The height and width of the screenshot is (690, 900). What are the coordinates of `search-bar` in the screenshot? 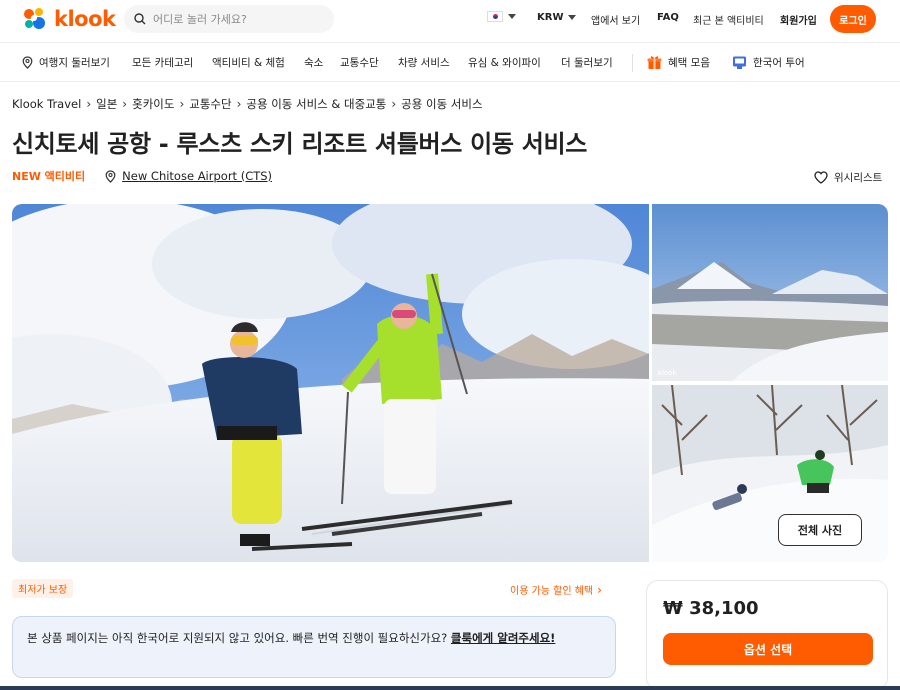 It's located at (229, 19).